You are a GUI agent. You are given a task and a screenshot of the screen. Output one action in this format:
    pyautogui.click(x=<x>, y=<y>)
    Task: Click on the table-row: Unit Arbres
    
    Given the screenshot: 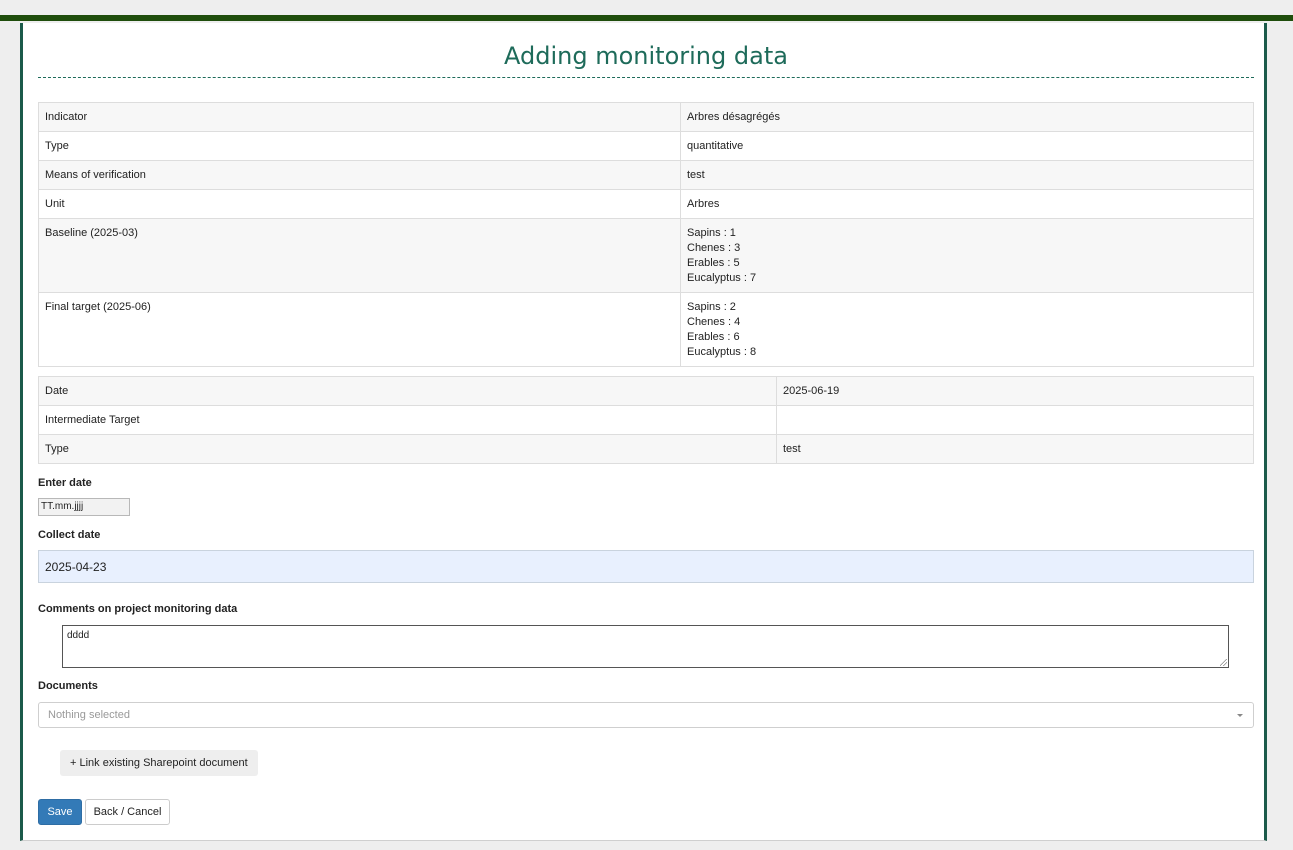 What is the action you would take?
    pyautogui.click(x=646, y=204)
    